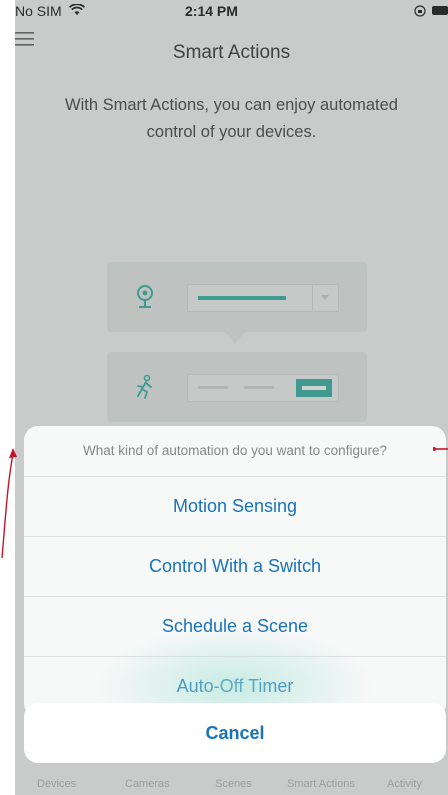 The image size is (448, 795). Describe the element at coordinates (235, 507) in the screenshot. I see `option-motion-sensing: Motion Sensing` at that location.